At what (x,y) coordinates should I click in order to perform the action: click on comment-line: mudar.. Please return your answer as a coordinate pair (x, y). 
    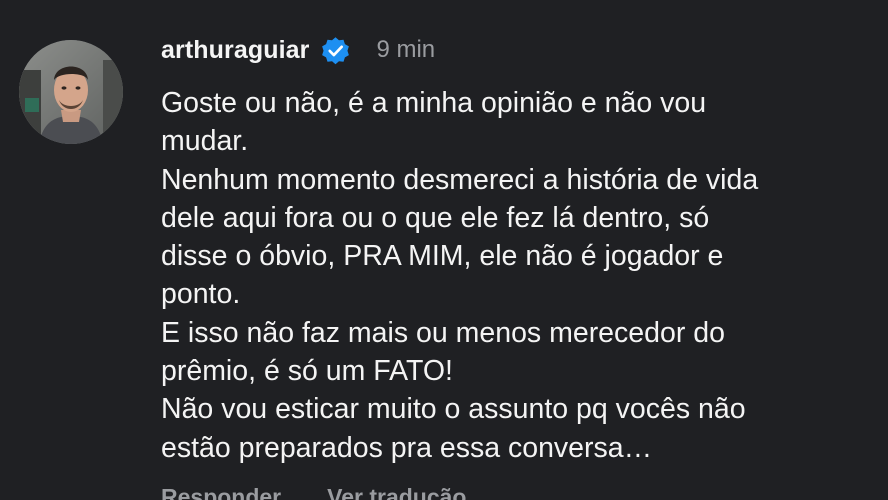
    Looking at the image, I should click on (205, 141).